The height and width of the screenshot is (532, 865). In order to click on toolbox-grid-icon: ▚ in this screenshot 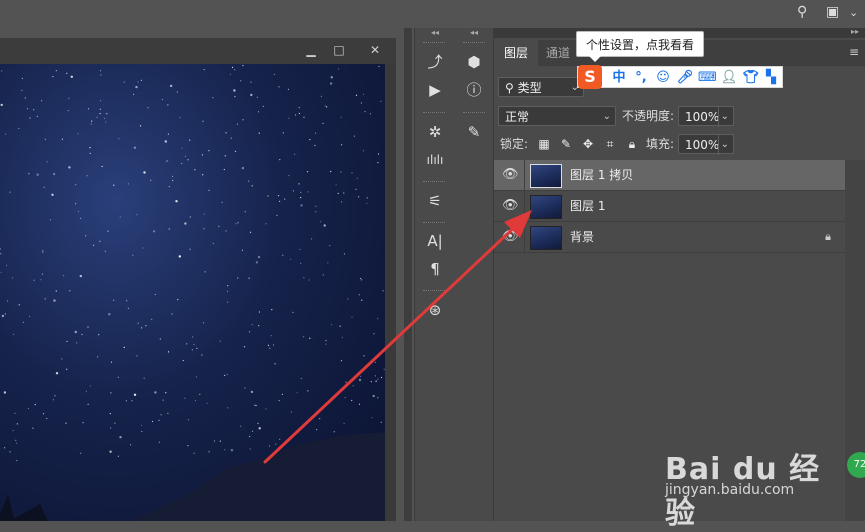, I will do `click(771, 78)`.